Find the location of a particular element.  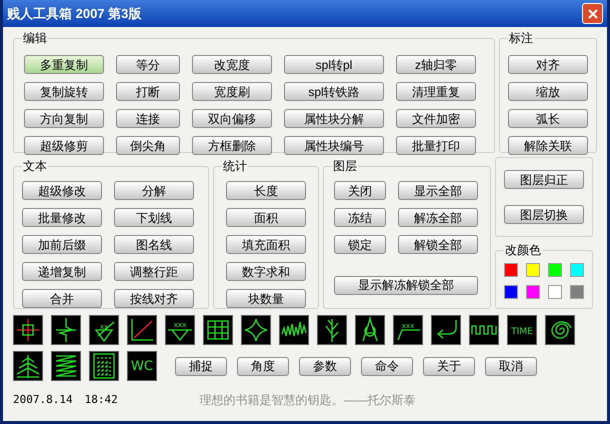

command-button: 双向偏移 is located at coordinates (232, 118).